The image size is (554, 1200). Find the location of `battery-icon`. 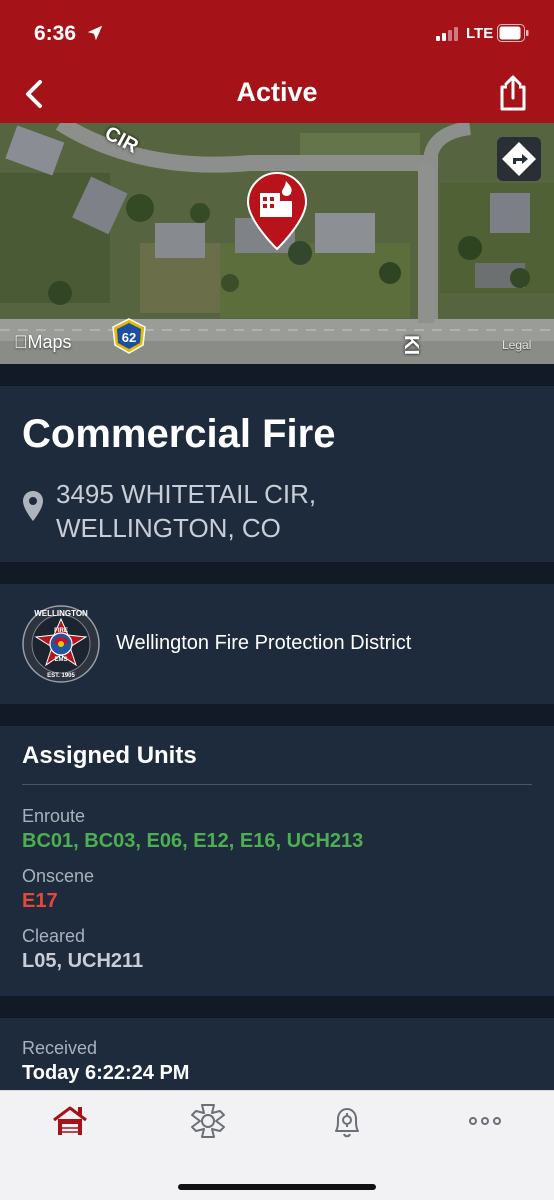

battery-icon is located at coordinates (513, 33).